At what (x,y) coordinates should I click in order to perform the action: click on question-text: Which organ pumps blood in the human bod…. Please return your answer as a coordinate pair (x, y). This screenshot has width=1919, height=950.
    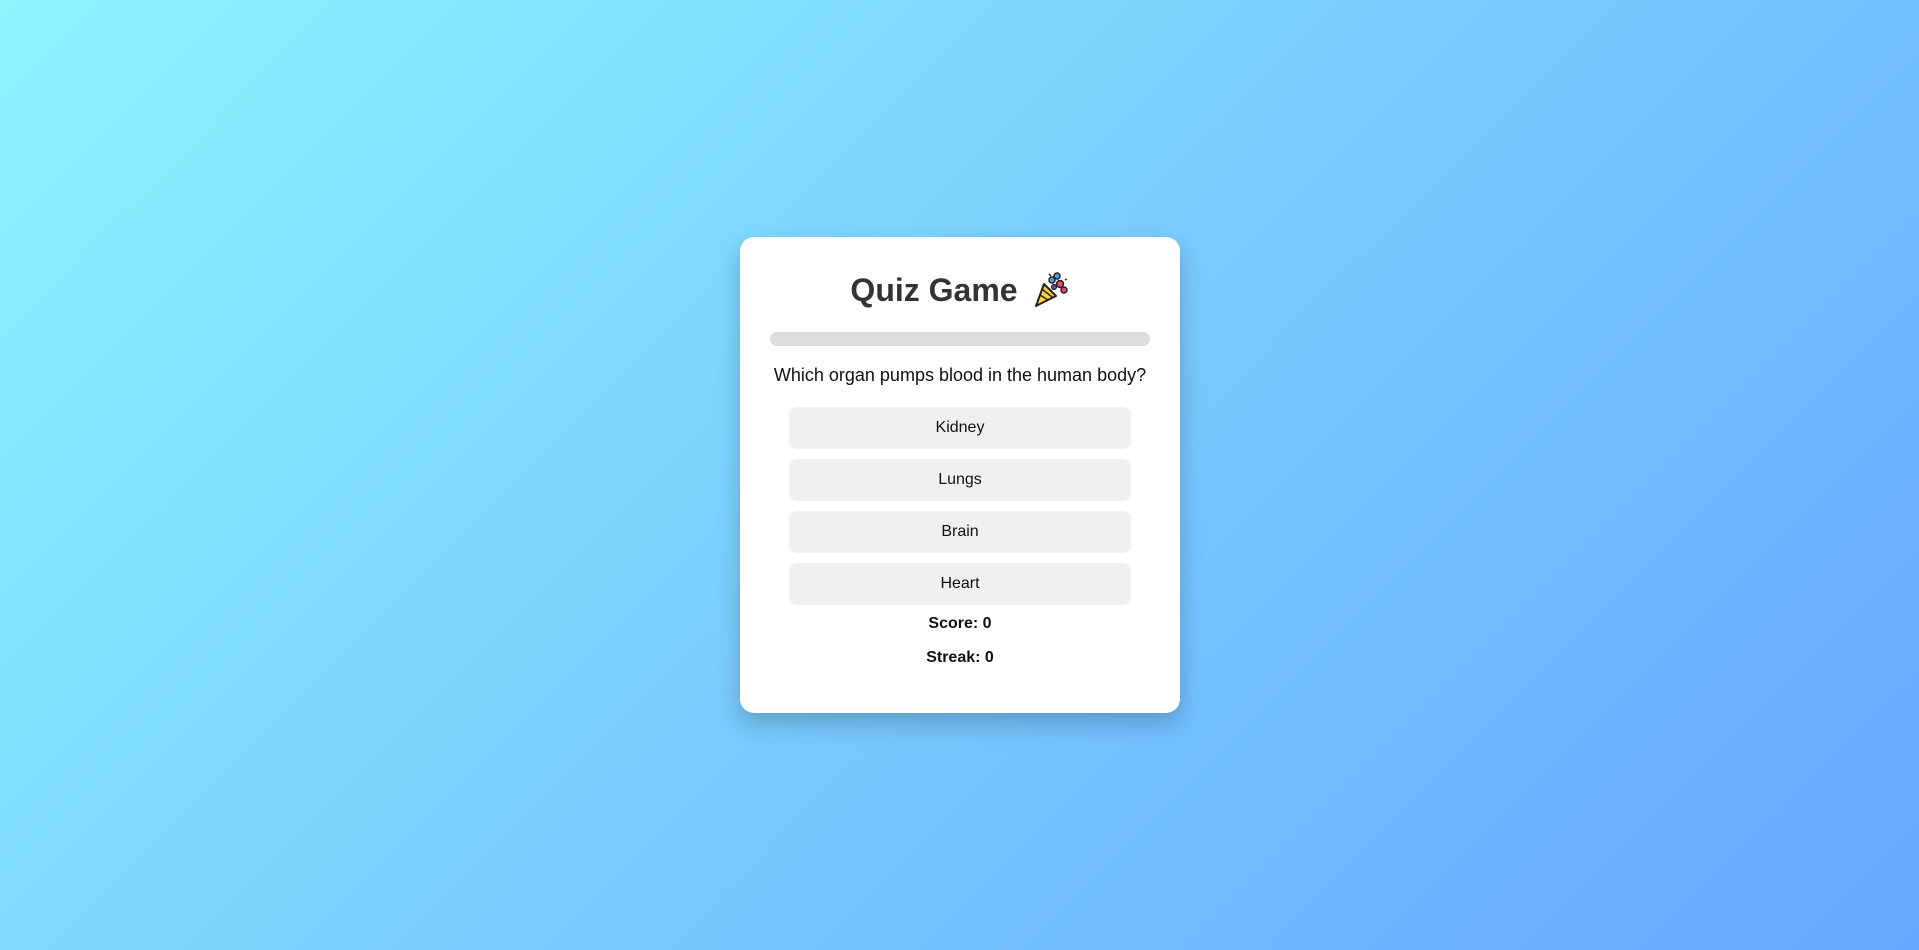
    Looking at the image, I should click on (960, 375).